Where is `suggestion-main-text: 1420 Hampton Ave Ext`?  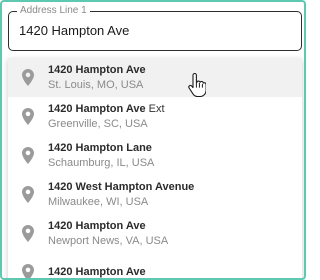
suggestion-main-text: 1420 Hampton Ave Ext is located at coordinates (106, 108).